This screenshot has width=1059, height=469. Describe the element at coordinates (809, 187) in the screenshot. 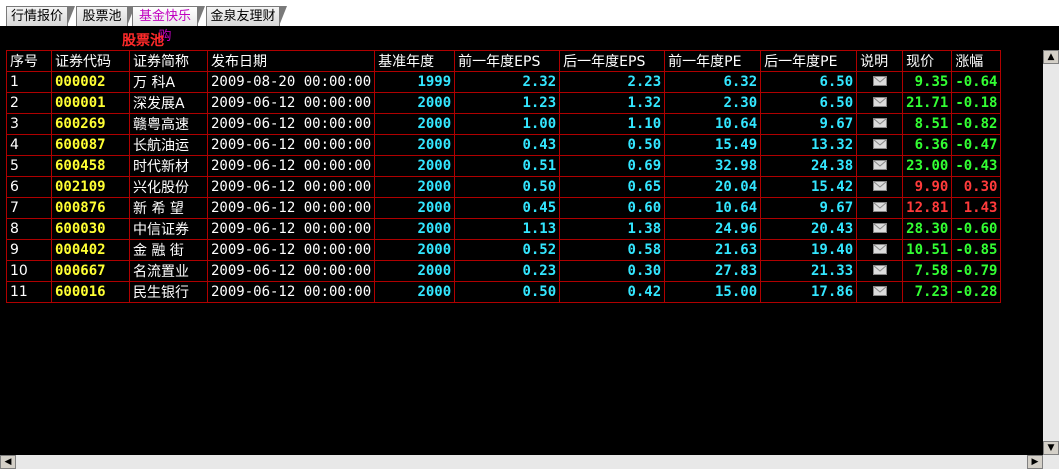

I see `pe-next-year: 15.42` at that location.